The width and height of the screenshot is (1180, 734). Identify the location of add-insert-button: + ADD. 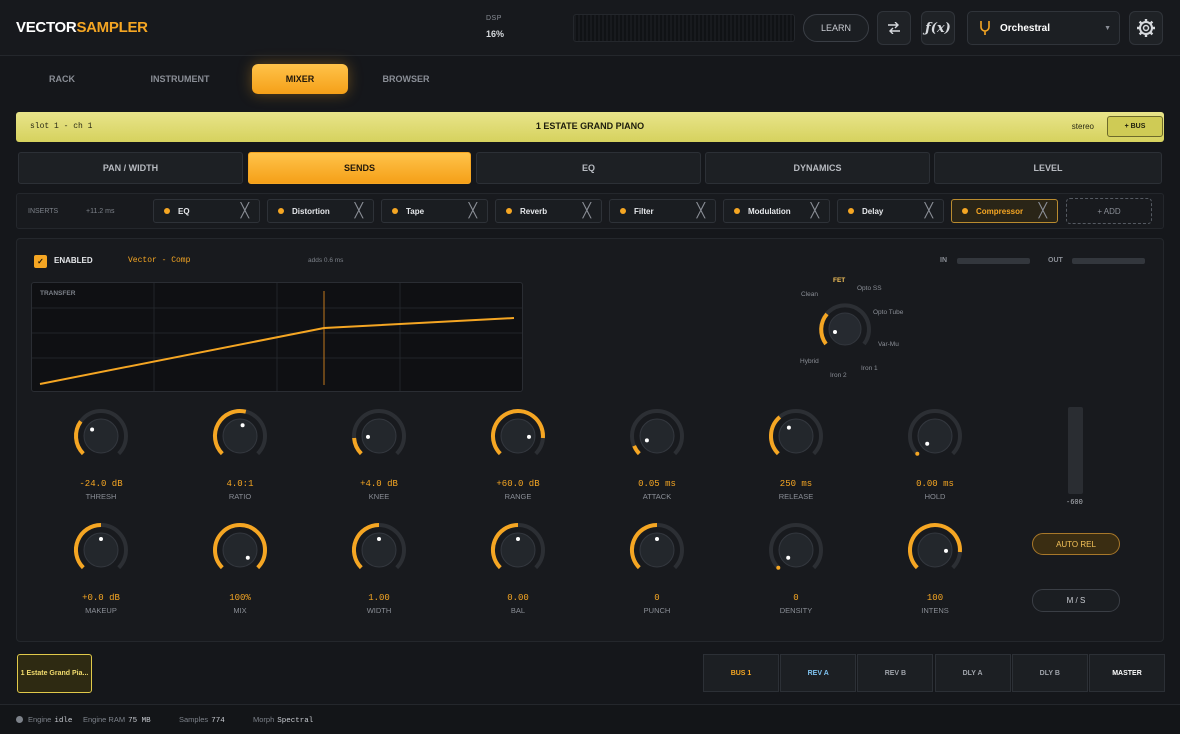
(1109, 211).